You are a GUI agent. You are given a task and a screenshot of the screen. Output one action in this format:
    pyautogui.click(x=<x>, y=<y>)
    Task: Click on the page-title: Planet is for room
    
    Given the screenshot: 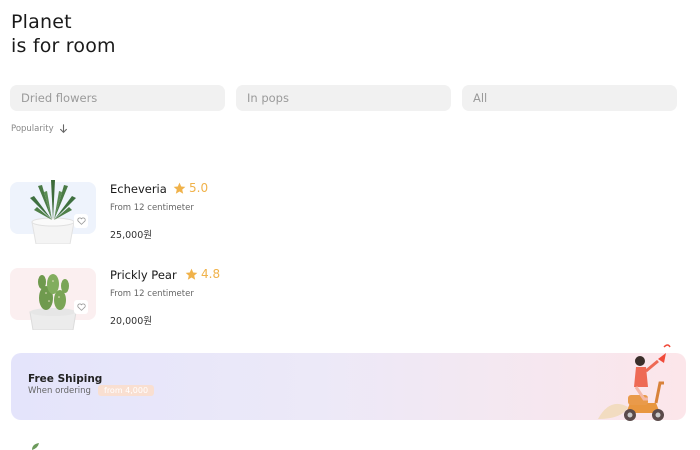 What is the action you would take?
    pyautogui.click(x=63, y=34)
    